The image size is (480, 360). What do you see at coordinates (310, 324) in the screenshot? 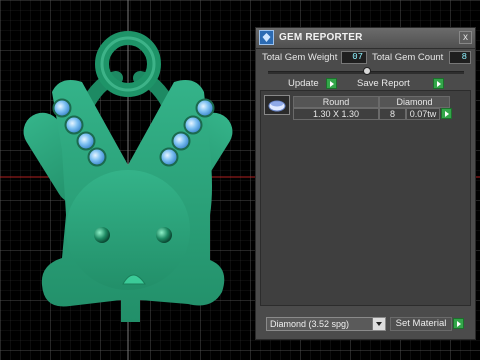
I see `material-select-value: Diamond (3.52 spg)` at bounding box center [310, 324].